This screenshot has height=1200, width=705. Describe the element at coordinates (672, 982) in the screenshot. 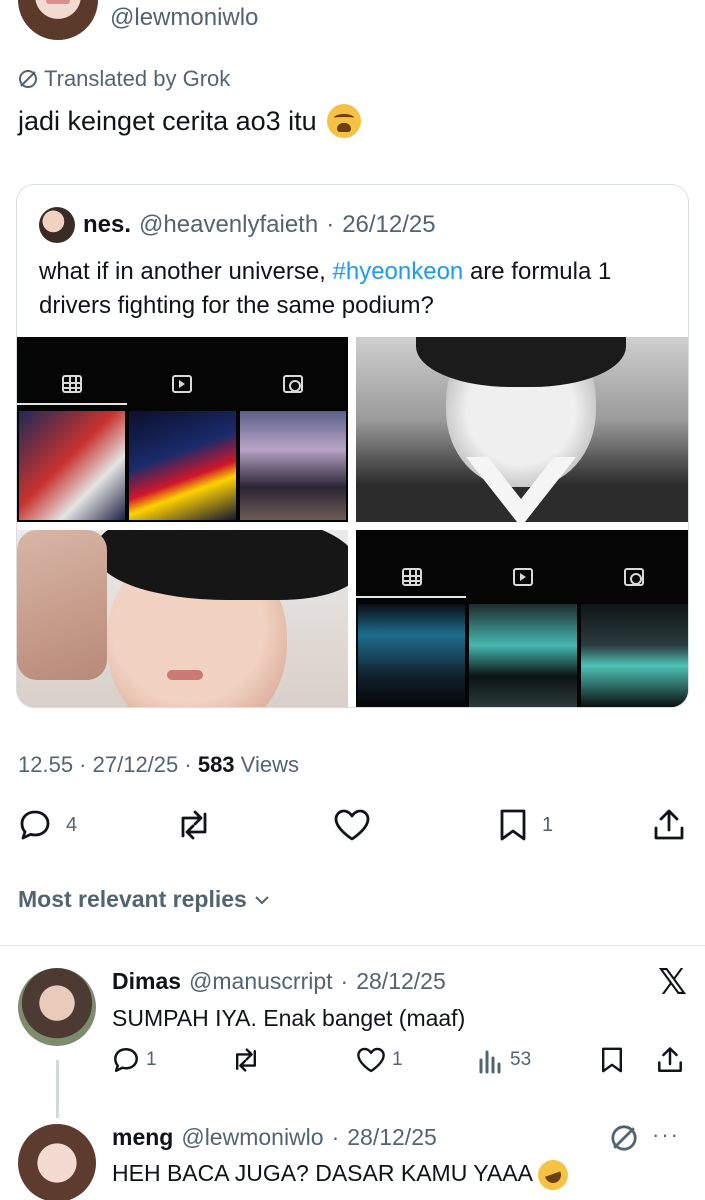

I see `x-logo-icon: 𝕏` at that location.